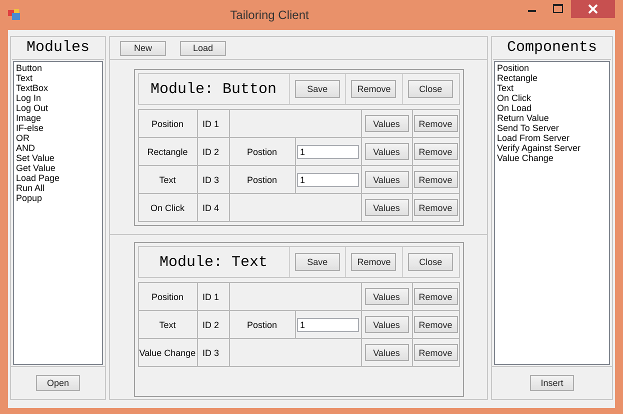 The height and width of the screenshot is (414, 623). I want to click on module-title: Module: Button, so click(213, 89).